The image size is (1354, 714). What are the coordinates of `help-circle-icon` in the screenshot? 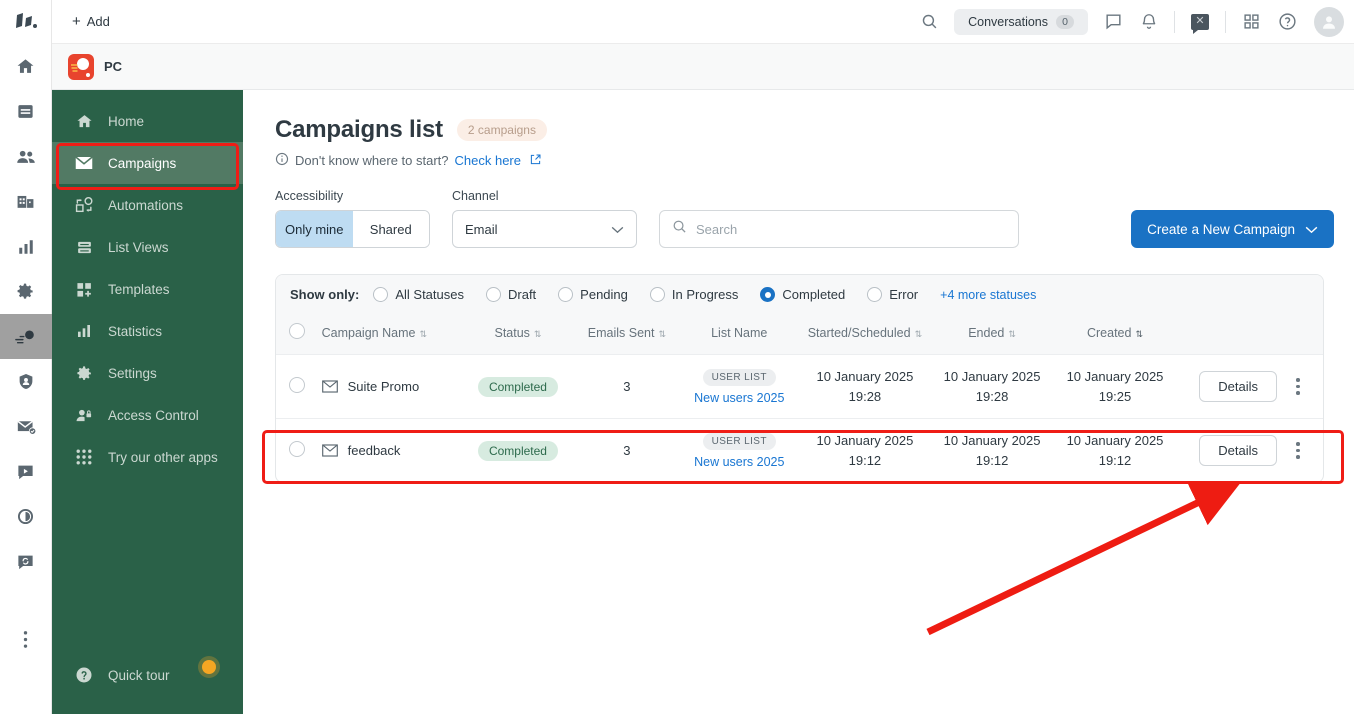 It's located at (1287, 22).